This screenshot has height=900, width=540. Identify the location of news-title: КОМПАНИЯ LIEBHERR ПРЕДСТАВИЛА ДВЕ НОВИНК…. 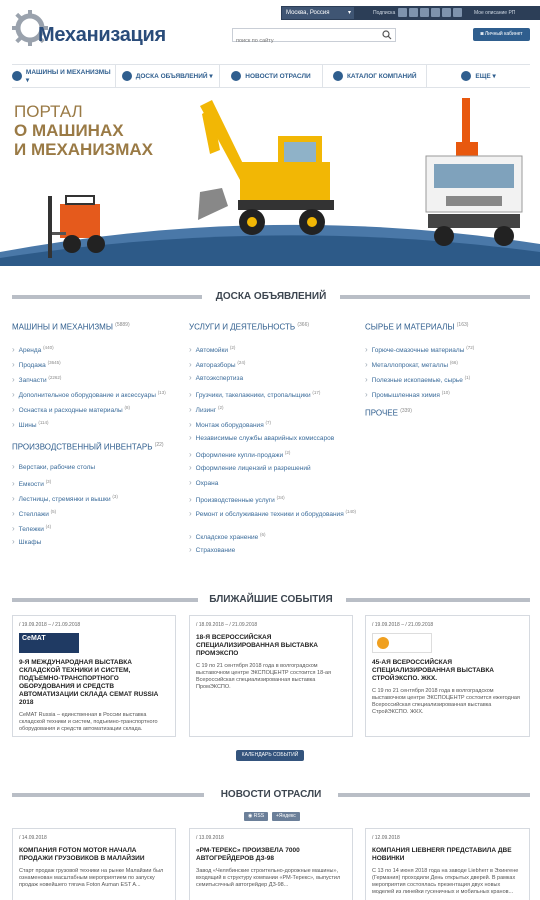
(447, 855).